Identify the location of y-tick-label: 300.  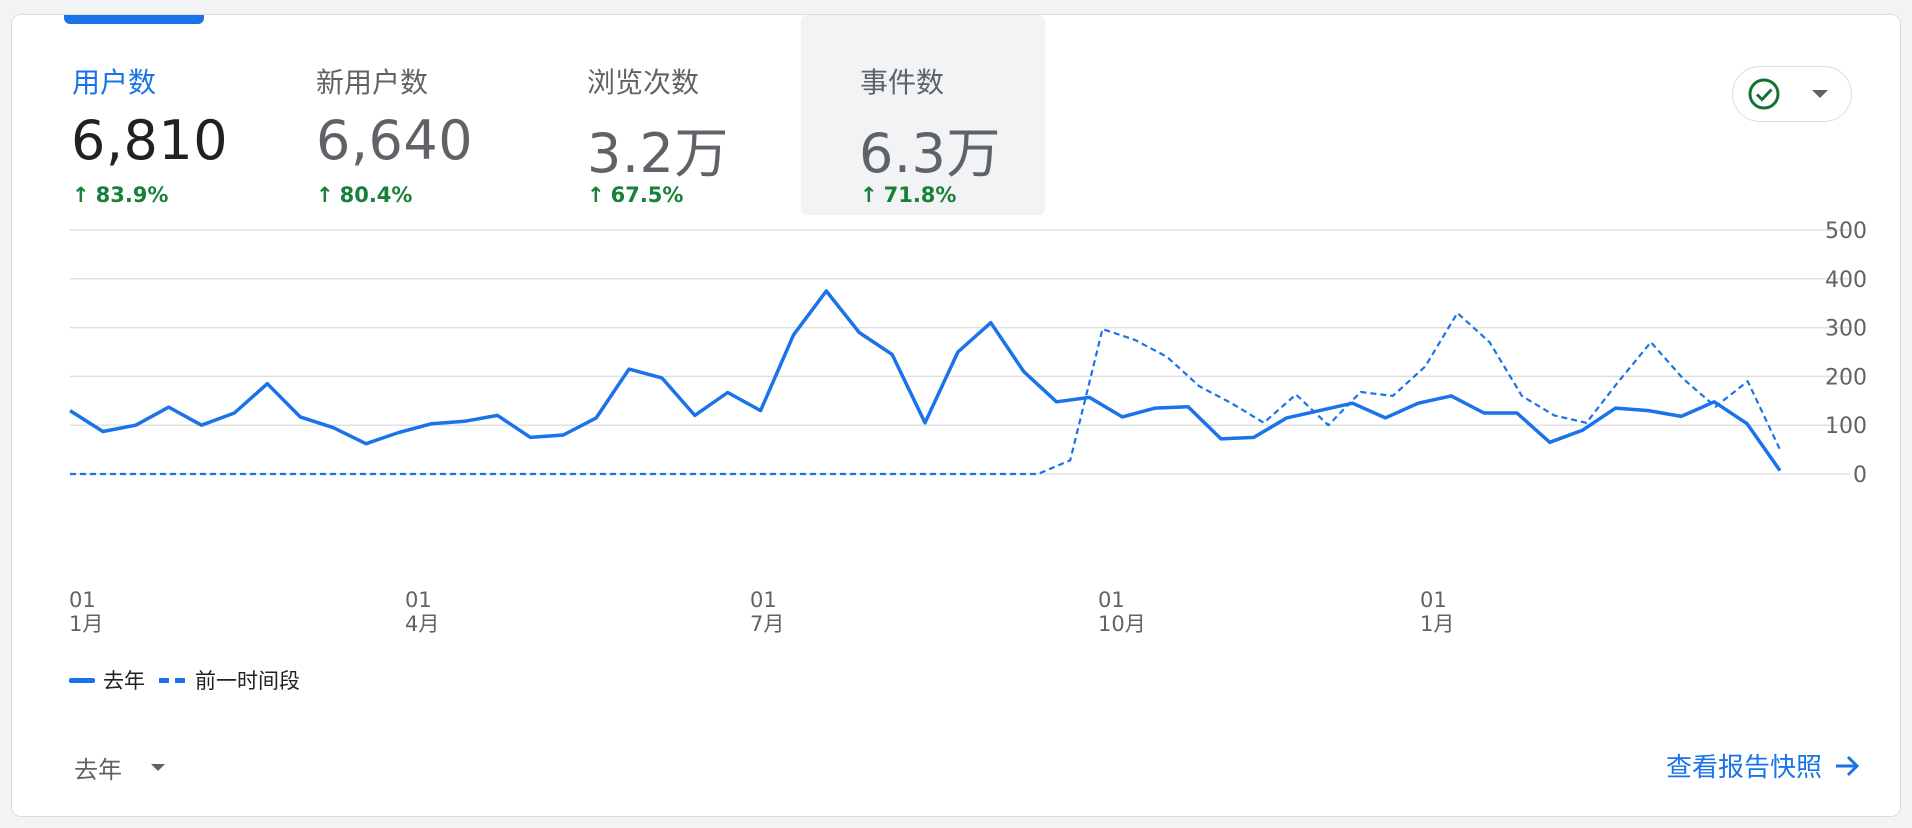
(1846, 329).